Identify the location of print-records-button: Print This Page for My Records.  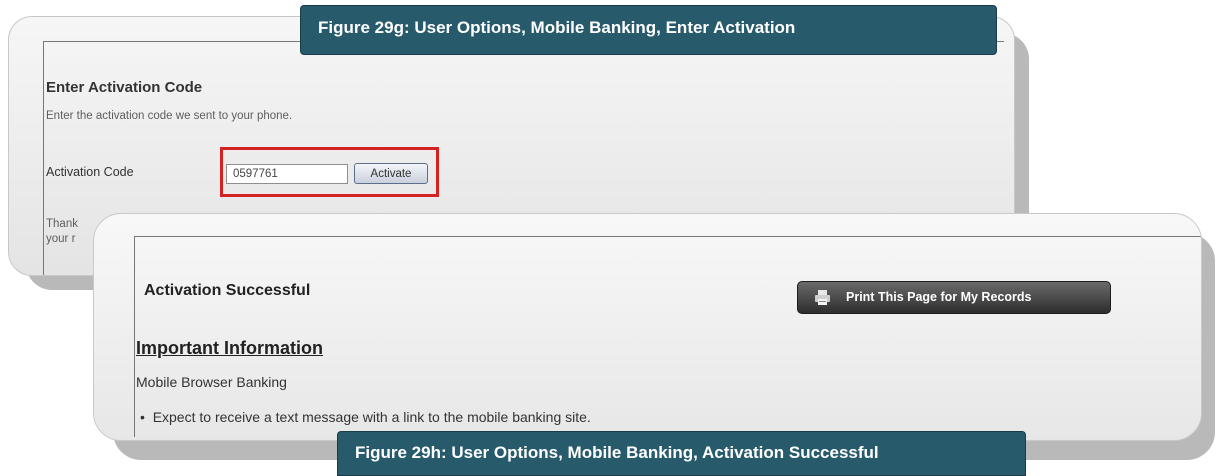
(954, 297).